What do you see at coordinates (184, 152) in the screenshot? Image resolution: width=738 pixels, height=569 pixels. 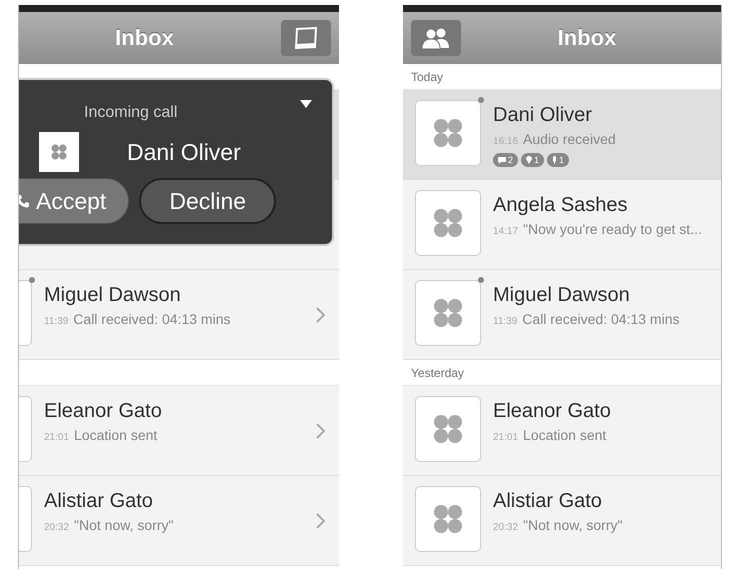 I see `caller-name: Dani Oliver` at bounding box center [184, 152].